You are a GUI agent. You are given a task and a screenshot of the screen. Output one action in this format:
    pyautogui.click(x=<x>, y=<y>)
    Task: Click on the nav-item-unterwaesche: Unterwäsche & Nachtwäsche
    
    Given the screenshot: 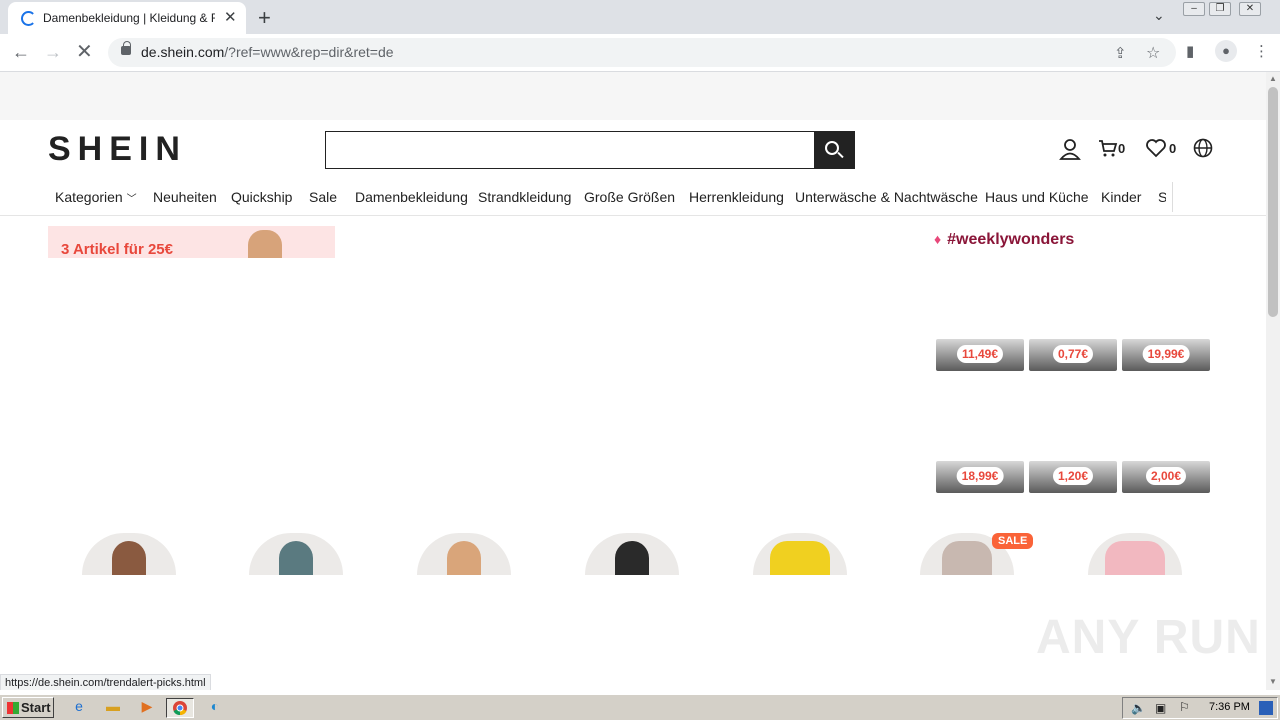 What is the action you would take?
    pyautogui.click(x=886, y=197)
    